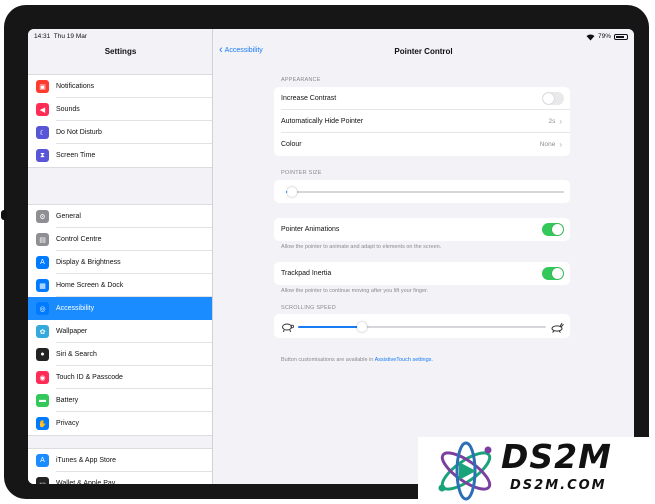 Image resolution: width=655 pixels, height=504 pixels. I want to click on pointer-animations-row: Pointer Animations, so click(422, 229).